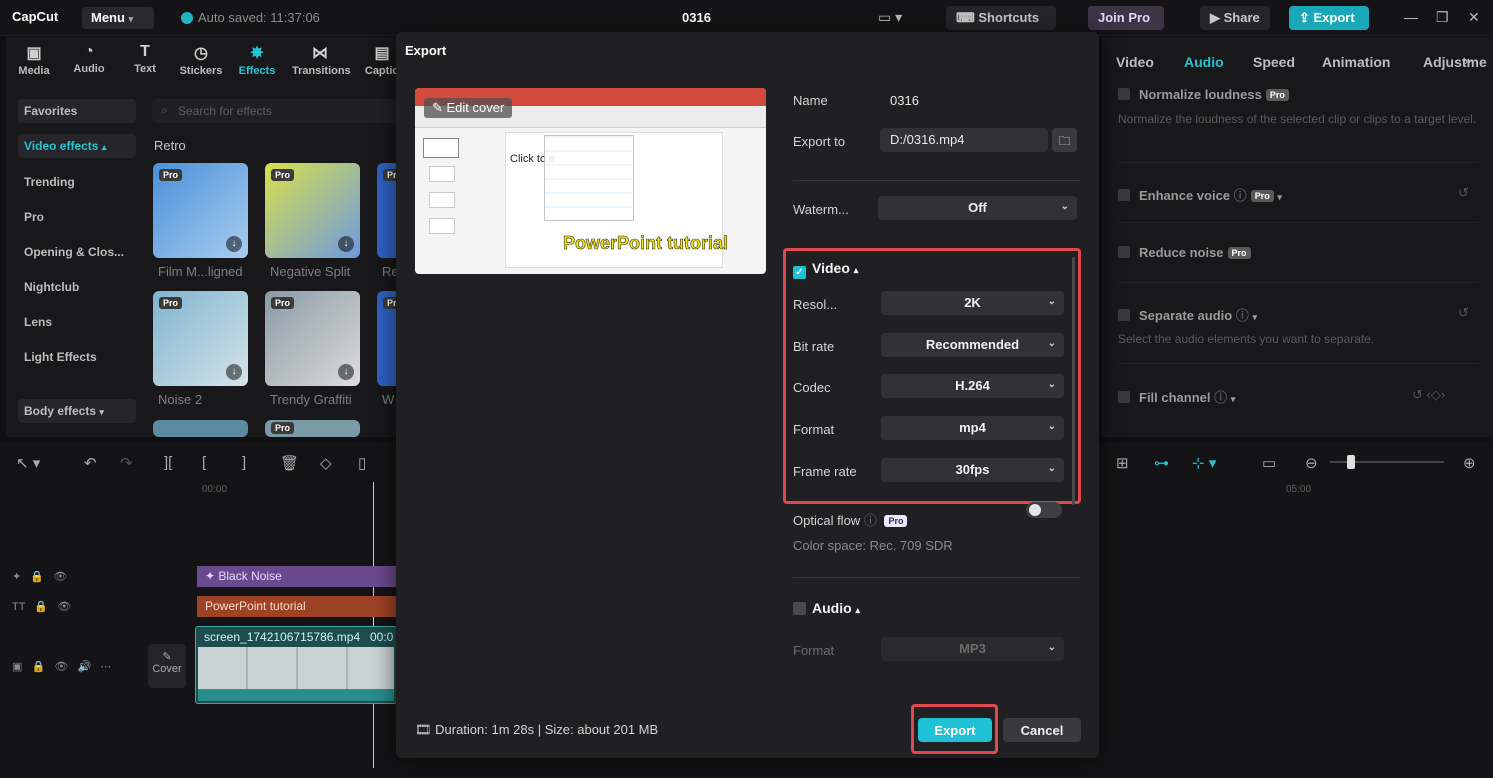 This screenshot has height=778, width=1493. What do you see at coordinates (1411, 17) in the screenshot?
I see `minimize-icon: —` at bounding box center [1411, 17].